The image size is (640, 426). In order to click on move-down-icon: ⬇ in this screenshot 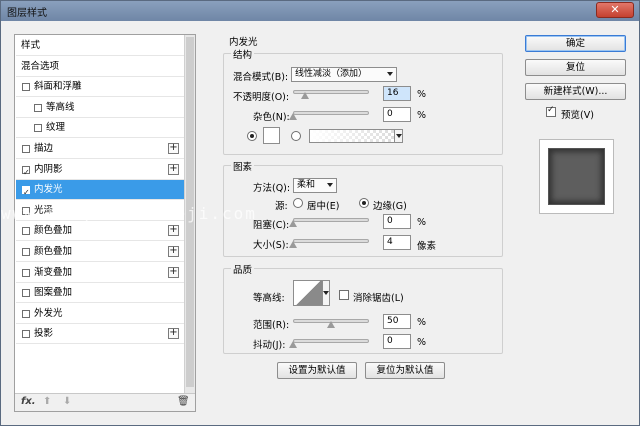, I will do `click(67, 401)`.